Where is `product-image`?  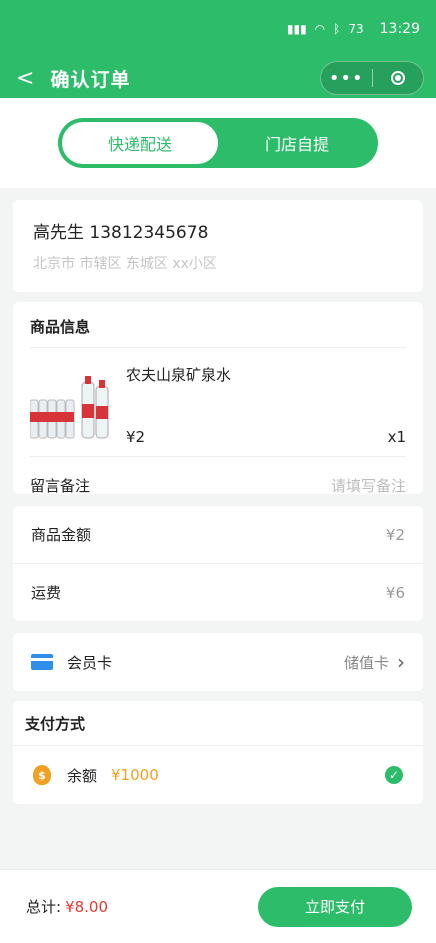 product-image is located at coordinates (69, 407).